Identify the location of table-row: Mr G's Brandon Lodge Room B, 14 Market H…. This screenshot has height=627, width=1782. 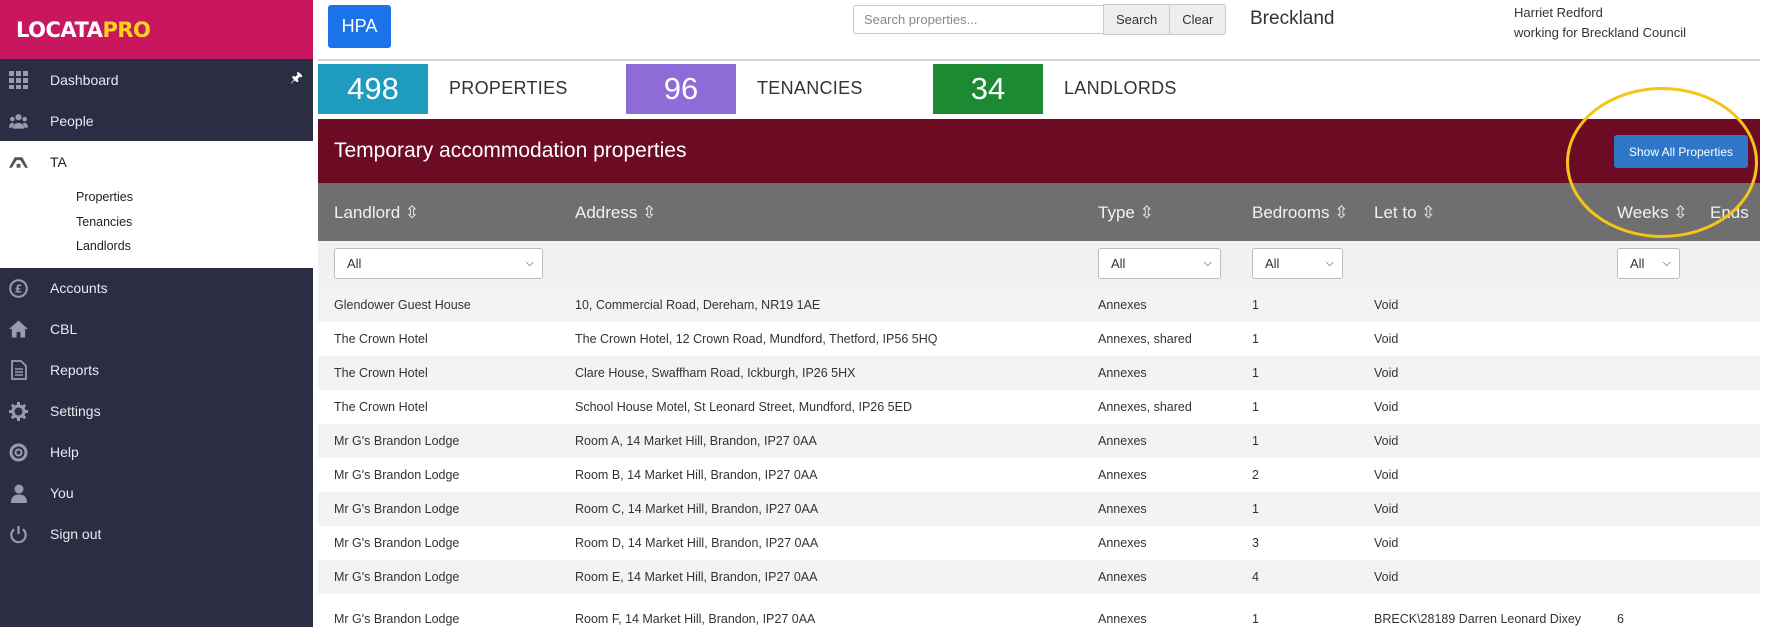
(1039, 475).